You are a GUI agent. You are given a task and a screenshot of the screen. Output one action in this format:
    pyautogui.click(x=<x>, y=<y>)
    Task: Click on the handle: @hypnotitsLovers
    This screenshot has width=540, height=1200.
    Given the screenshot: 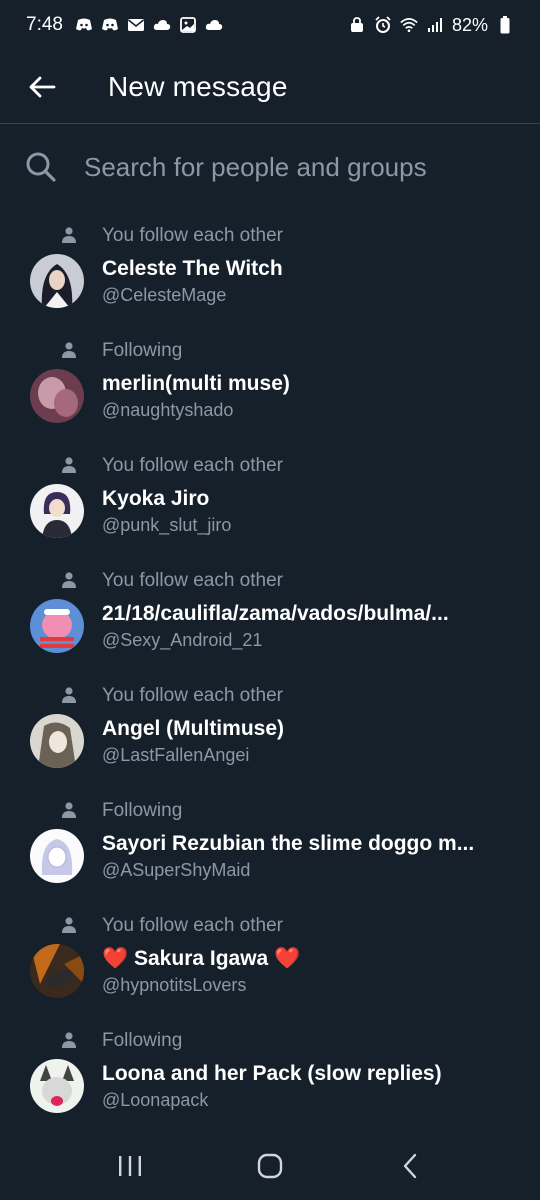 What is the action you would take?
    pyautogui.click(x=174, y=985)
    